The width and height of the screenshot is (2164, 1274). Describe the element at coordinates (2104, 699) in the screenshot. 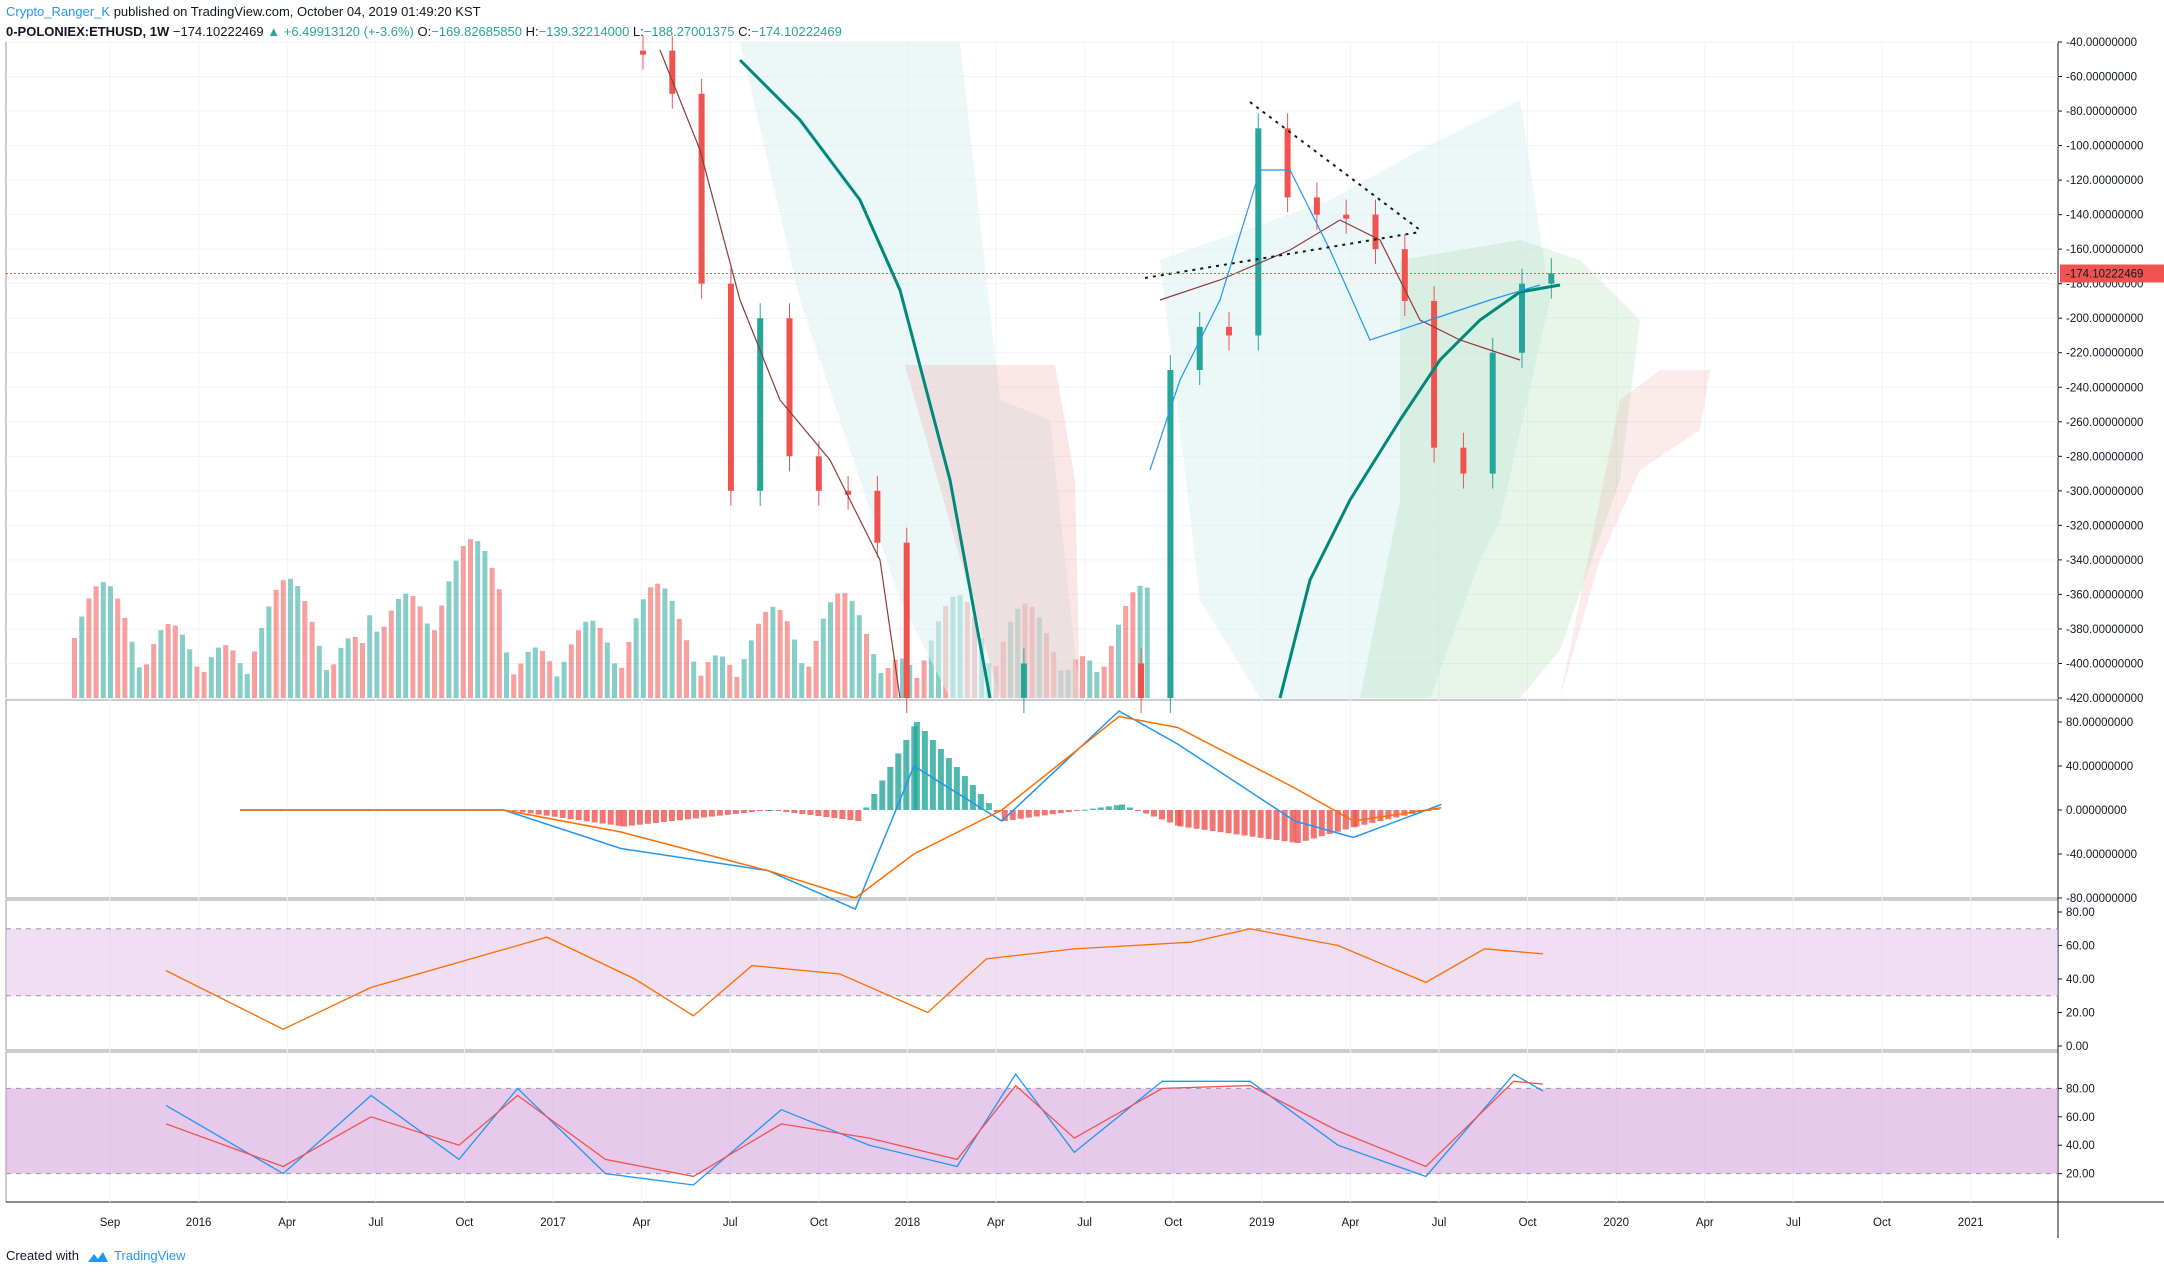

I see `price-axis-label: -420.00000000` at that location.